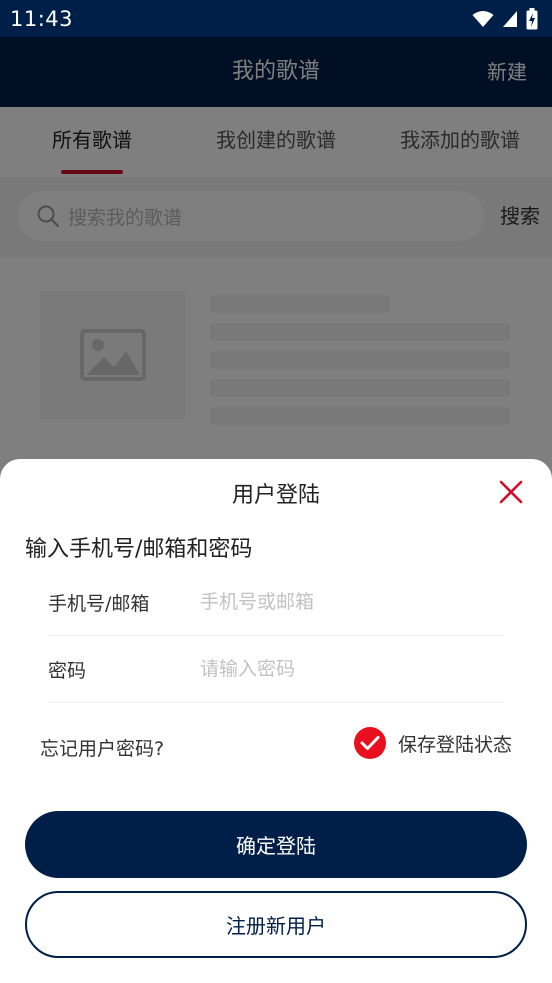 The width and height of the screenshot is (552, 983). What do you see at coordinates (102, 747) in the screenshot?
I see `forgot-password-link: 忘记用户密码?` at bounding box center [102, 747].